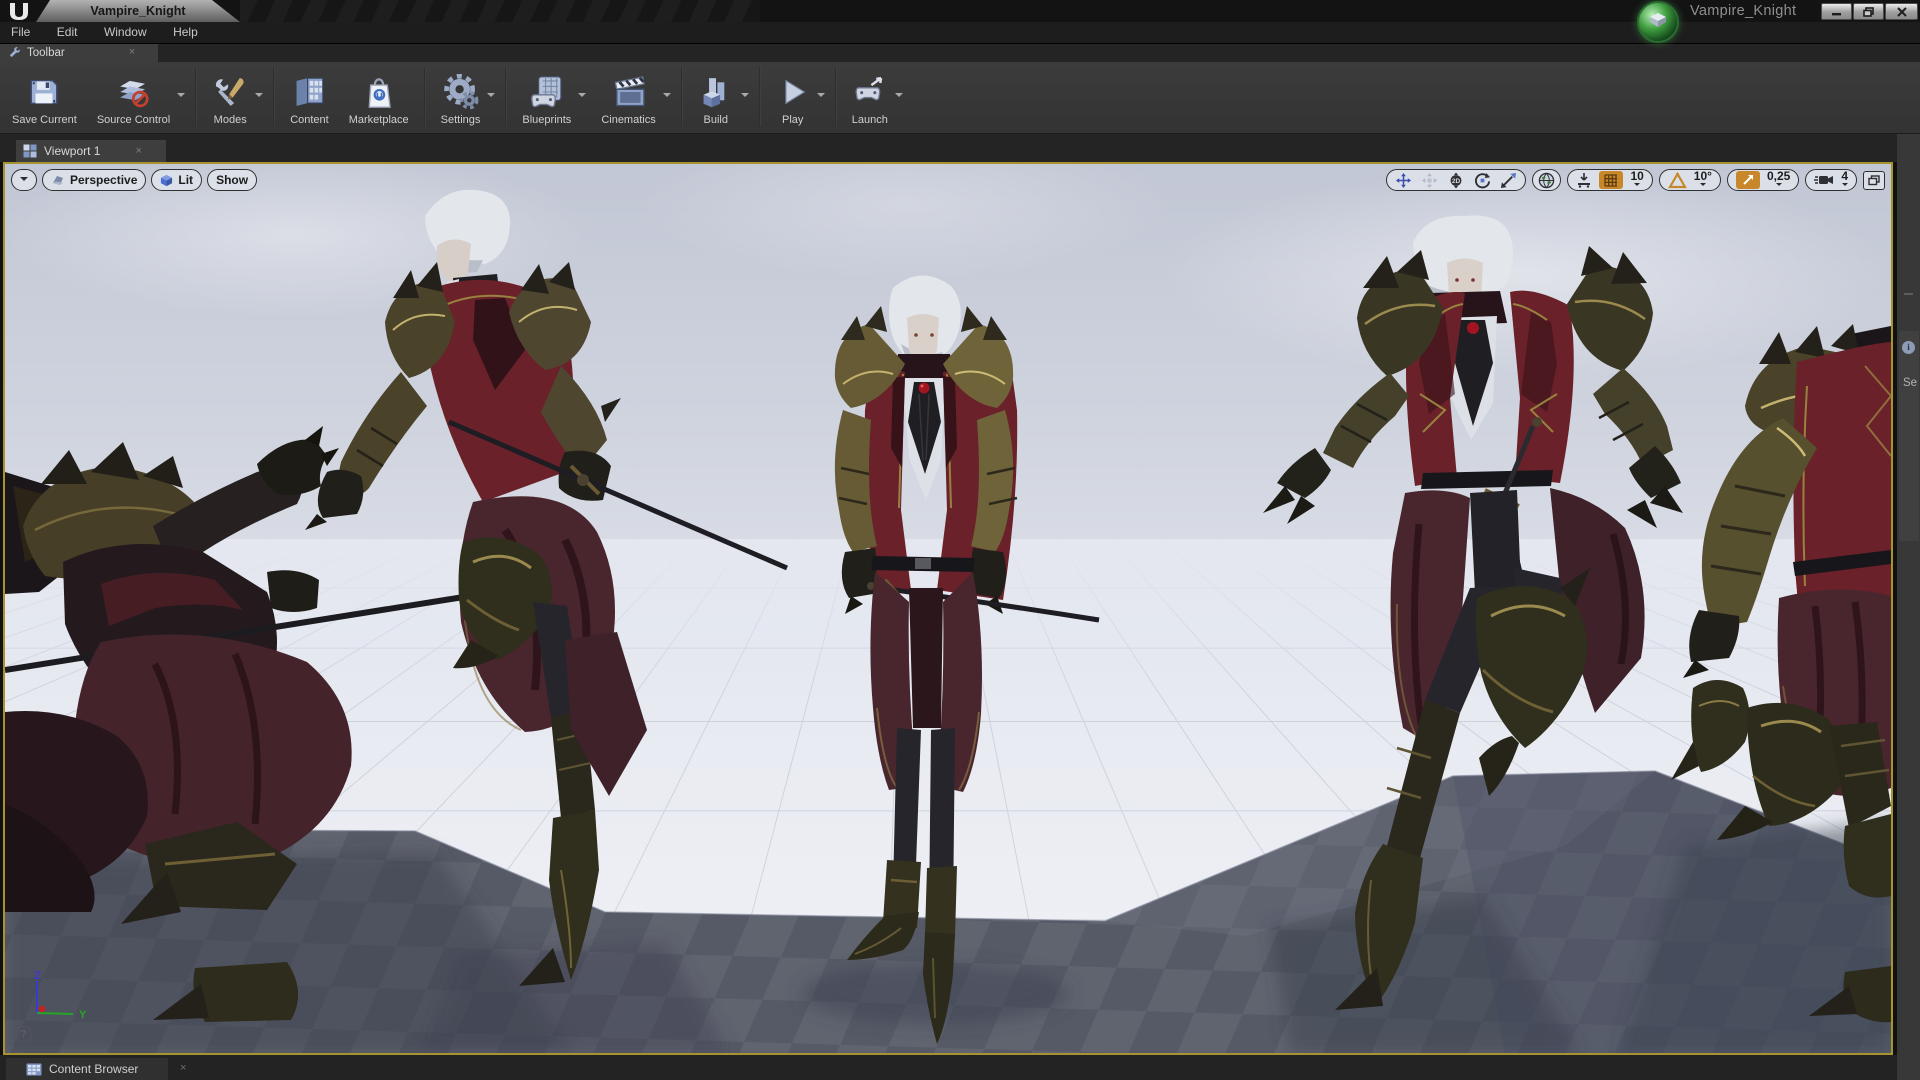 The image size is (1920, 1080). I want to click on viewport-tab-row: Viewport 1 ×, so click(948, 147).